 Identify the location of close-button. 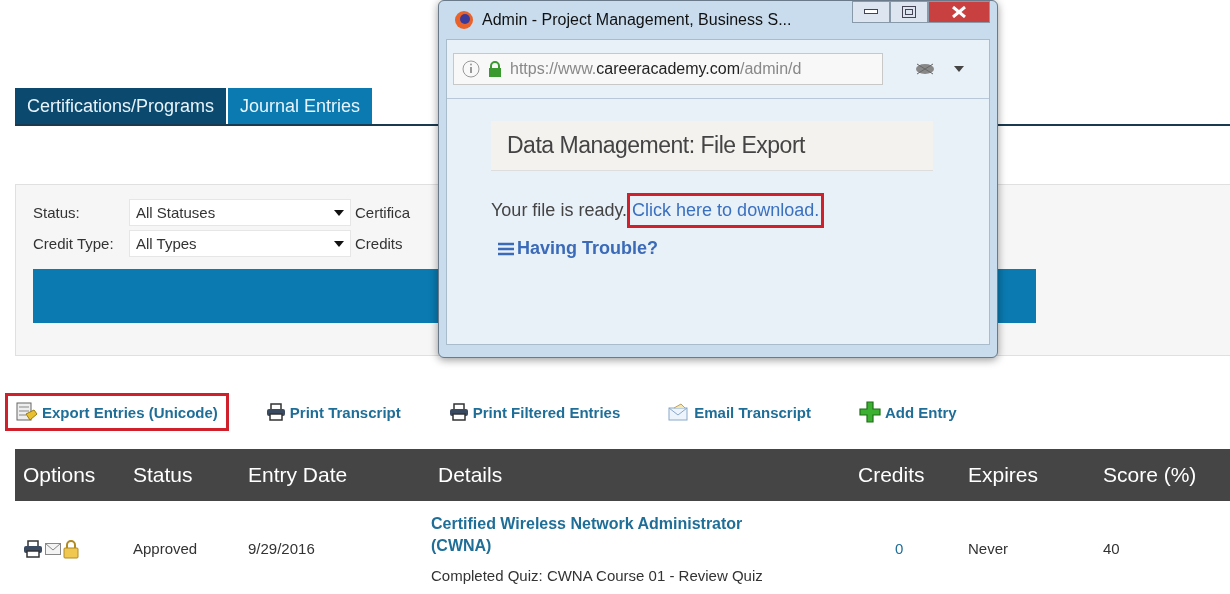
(959, 12).